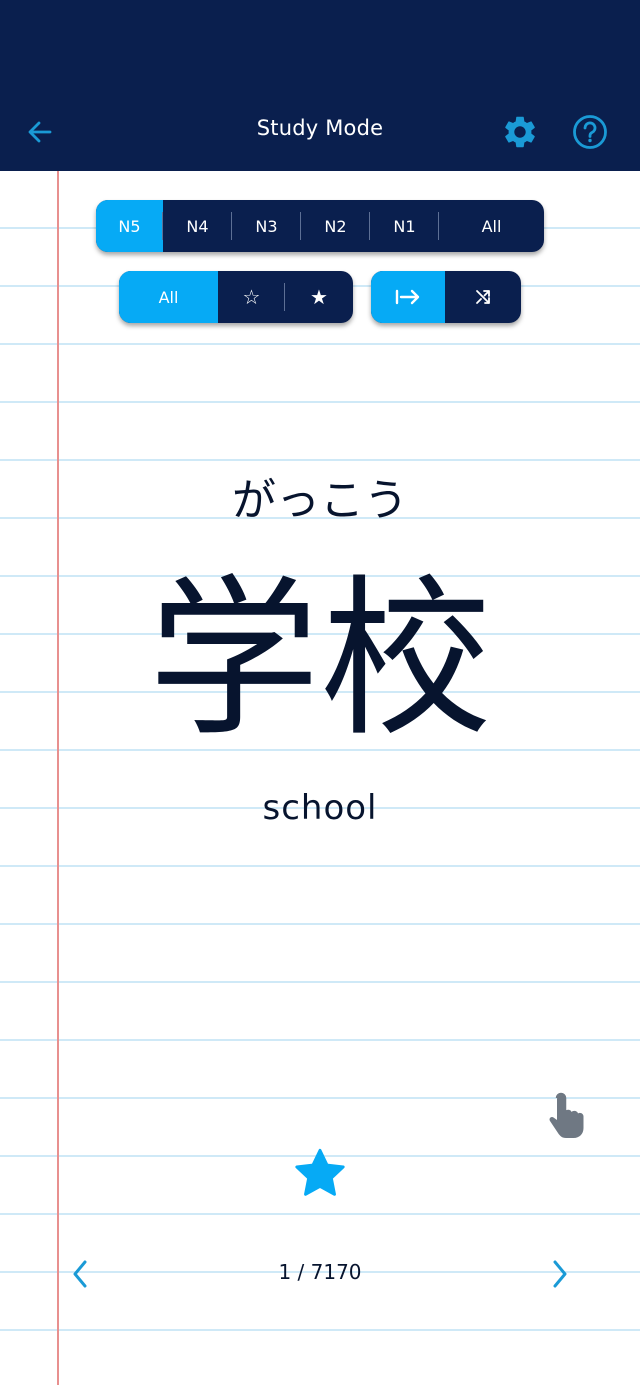  Describe the element at coordinates (266, 226) in the screenshot. I see `level-option-n3: N3` at that location.